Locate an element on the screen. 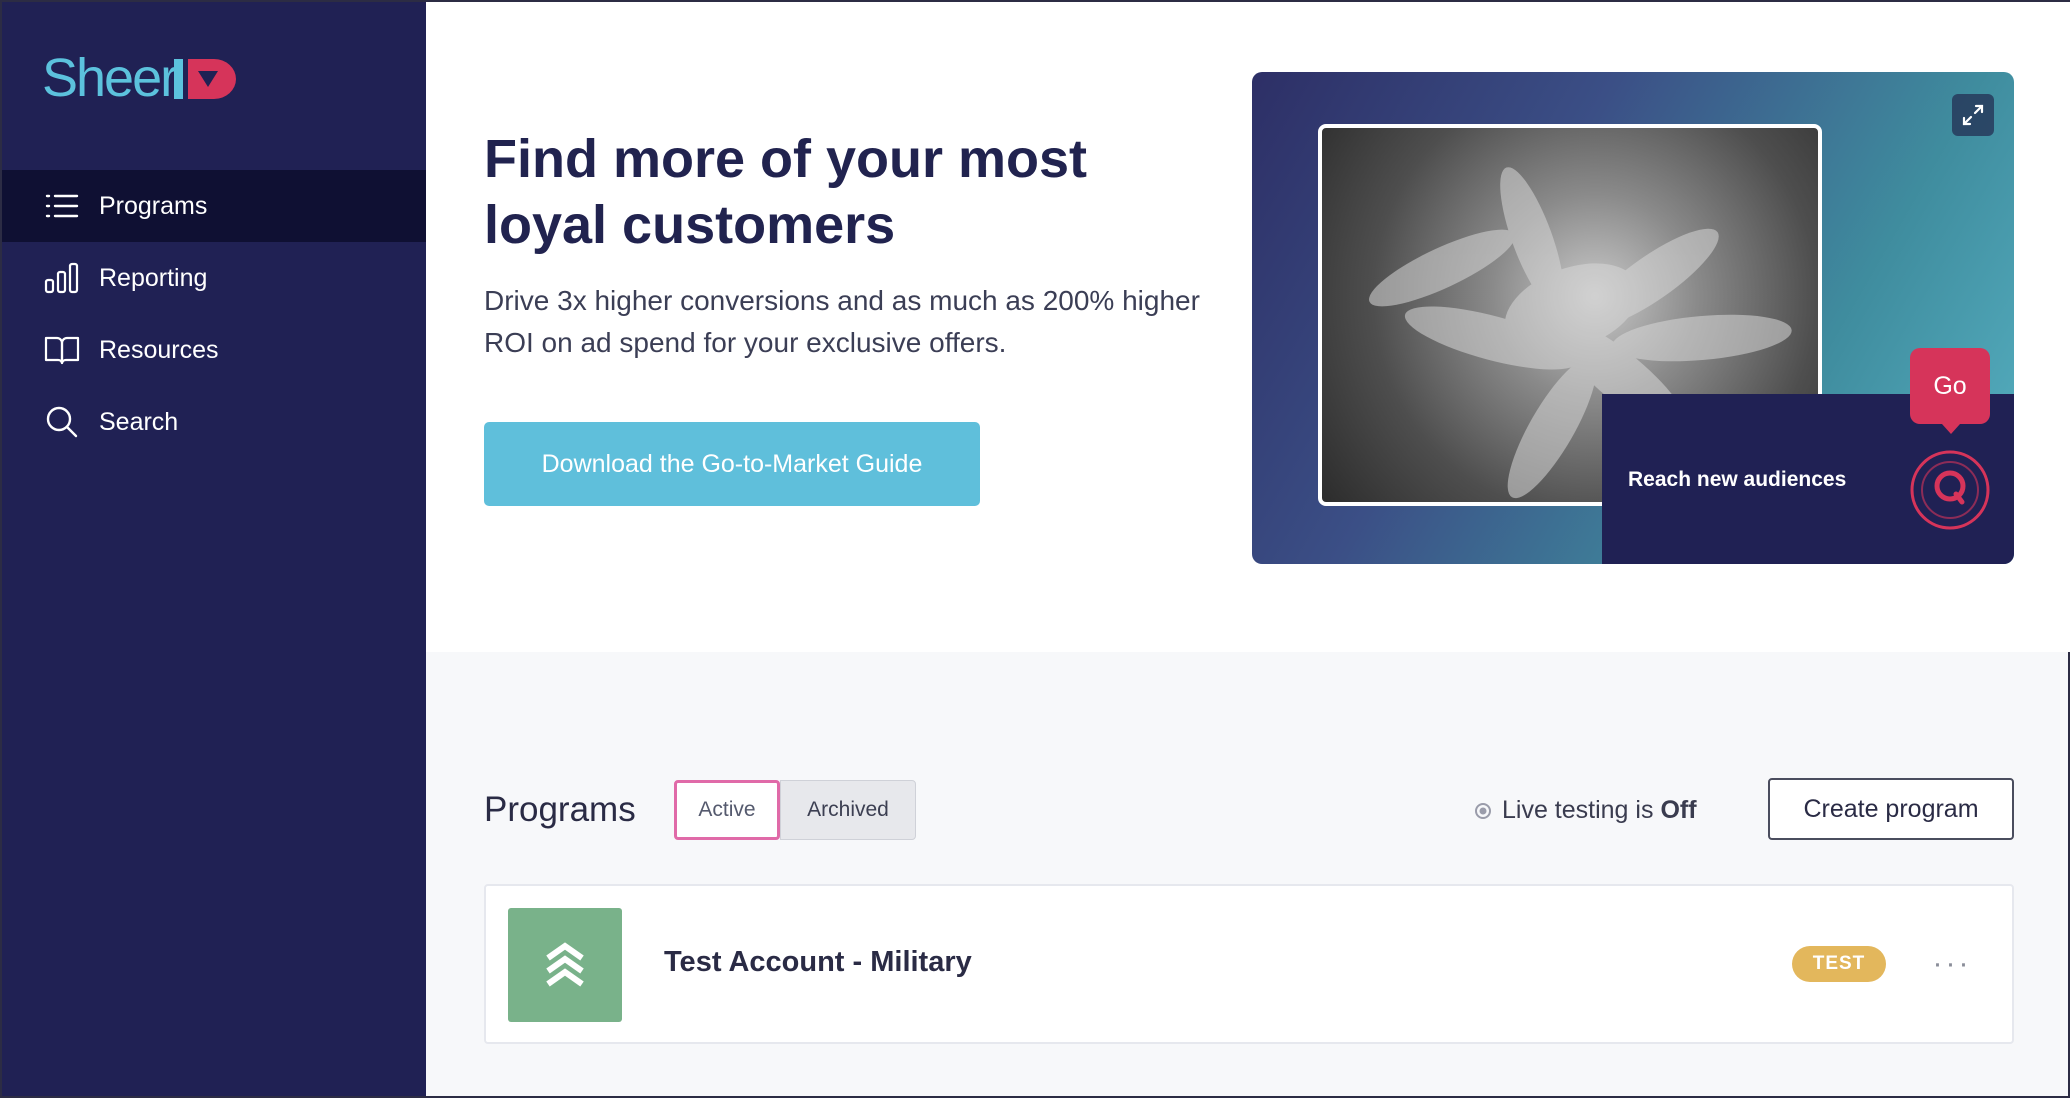  go-bubble: Go is located at coordinates (1950, 391).